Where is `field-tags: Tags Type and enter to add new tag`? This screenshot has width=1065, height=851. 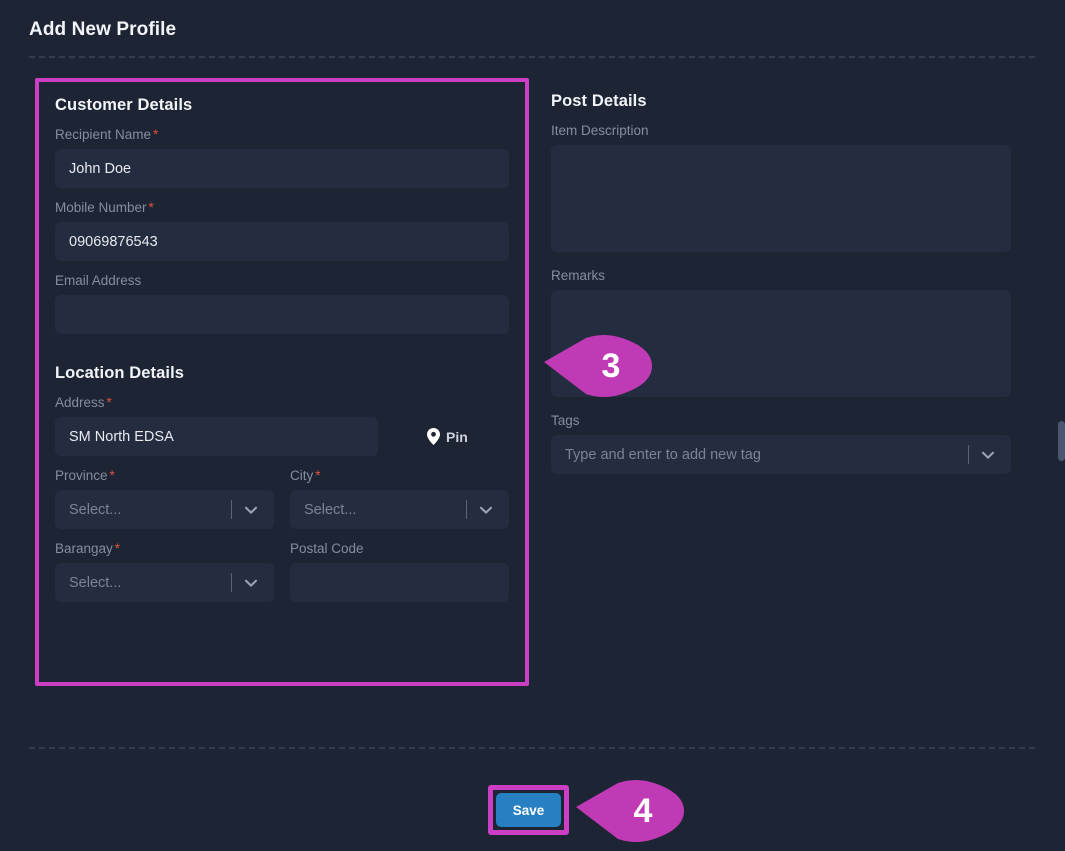 field-tags: Tags Type and enter to add new tag is located at coordinates (781, 443).